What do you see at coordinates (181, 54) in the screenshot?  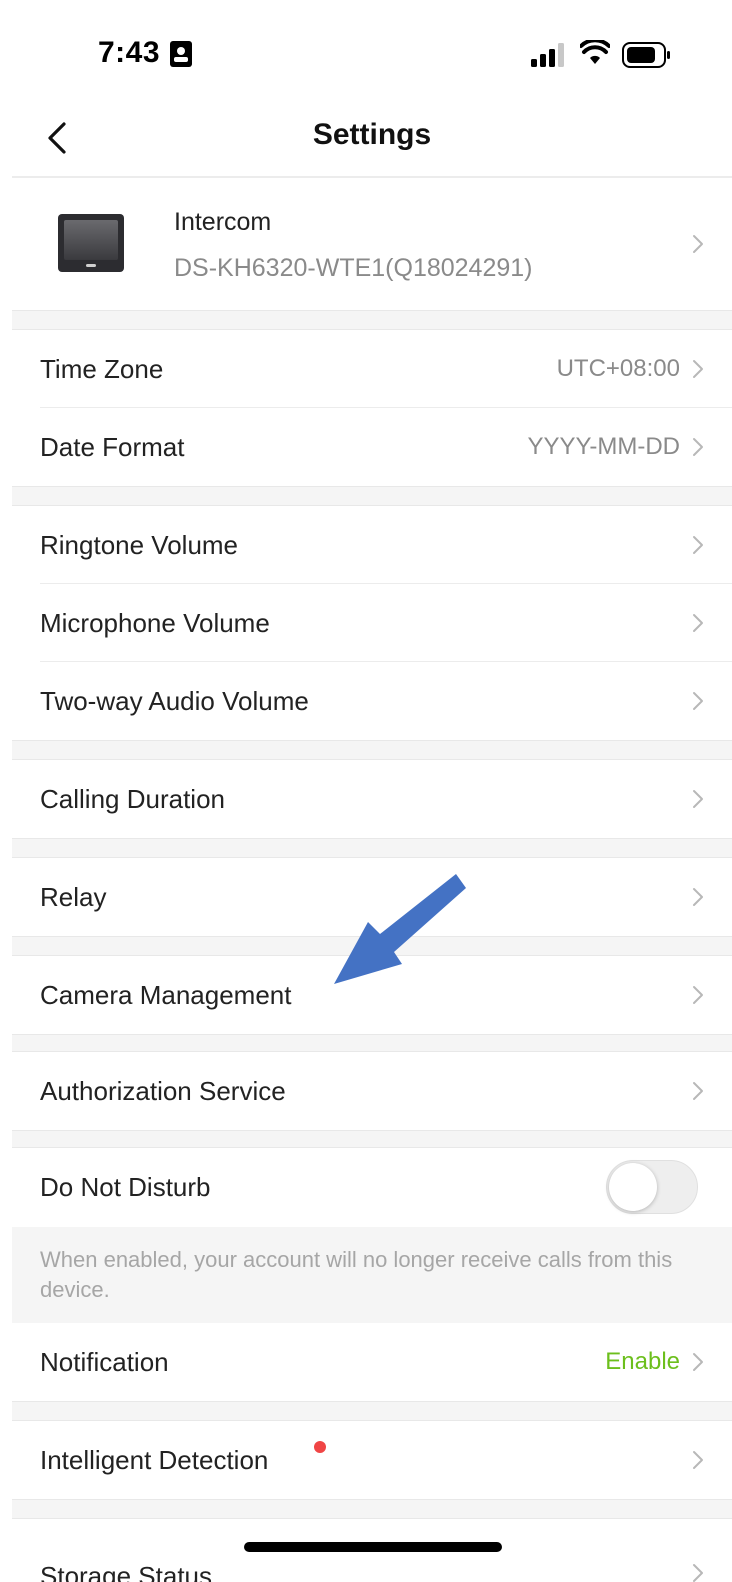 I see `contact-card-icon` at bounding box center [181, 54].